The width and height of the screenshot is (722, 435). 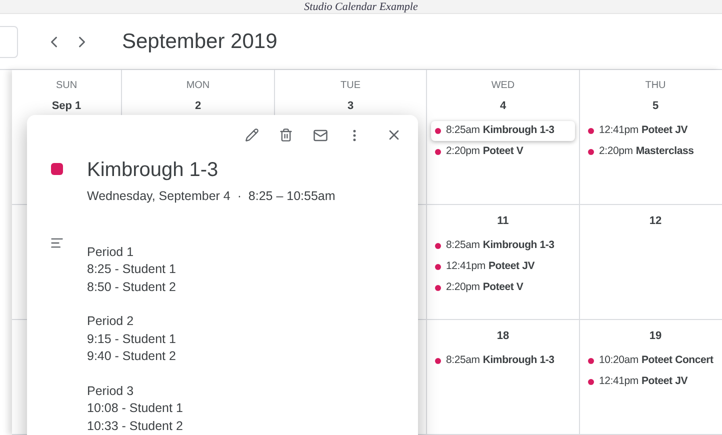 What do you see at coordinates (198, 106) in the screenshot?
I see `day-number: 2` at bounding box center [198, 106].